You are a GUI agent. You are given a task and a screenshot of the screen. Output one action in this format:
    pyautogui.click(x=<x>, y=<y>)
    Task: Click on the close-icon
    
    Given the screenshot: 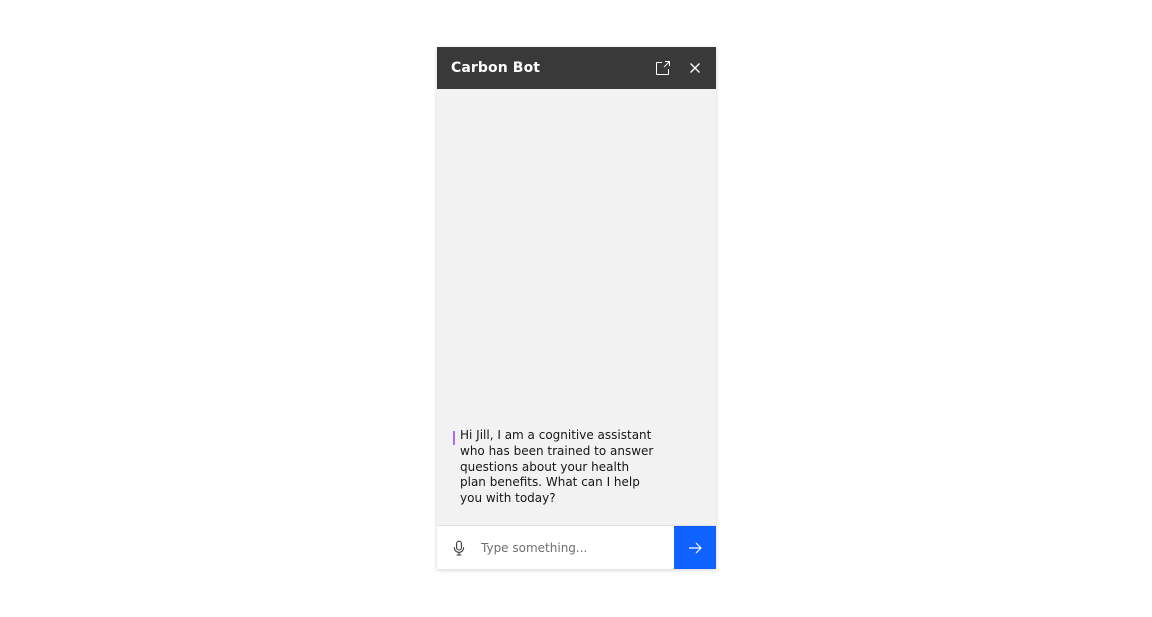 What is the action you would take?
    pyautogui.click(x=695, y=68)
    